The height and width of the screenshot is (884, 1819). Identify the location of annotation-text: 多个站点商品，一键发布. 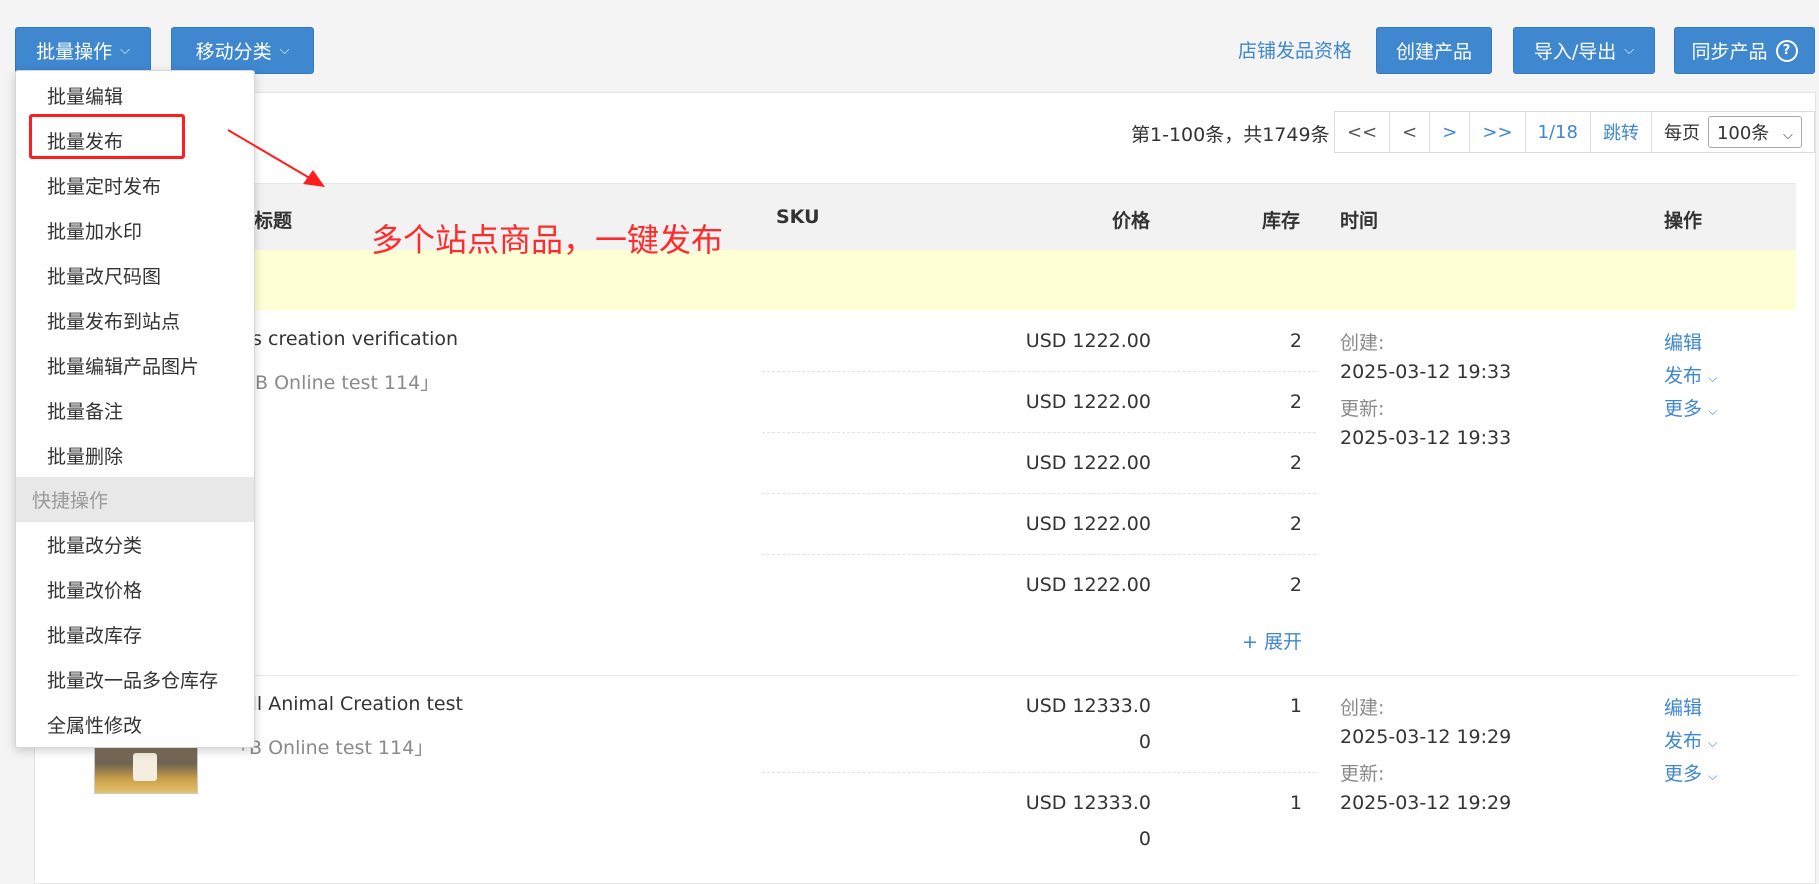
(547, 240).